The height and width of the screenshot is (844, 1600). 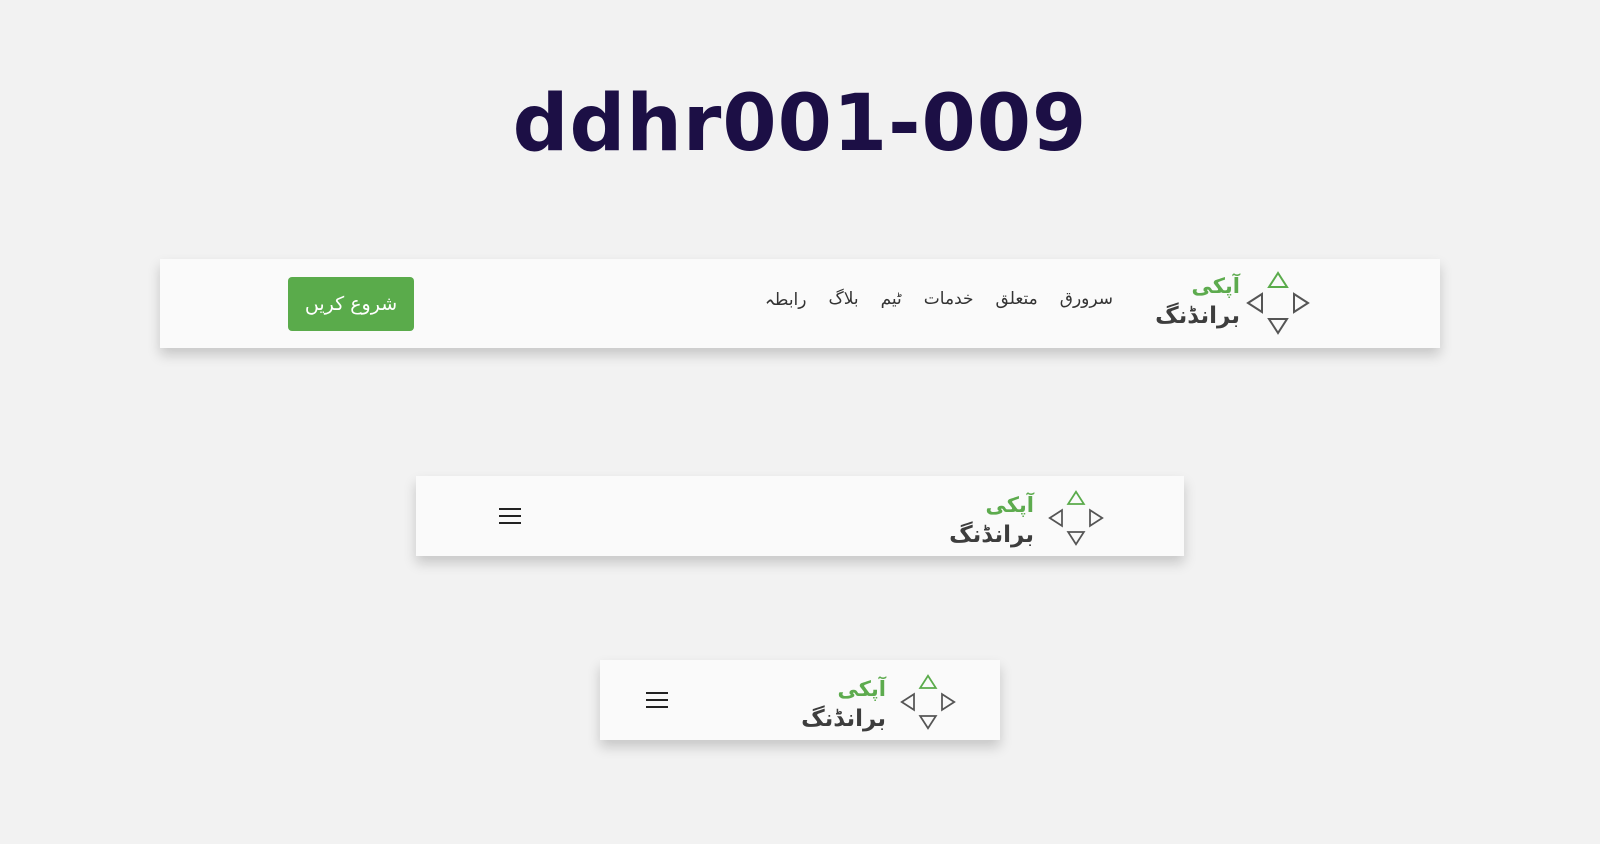 What do you see at coordinates (800, 700) in the screenshot?
I see `navbar-mobile: آپکی برانڈنگ` at bounding box center [800, 700].